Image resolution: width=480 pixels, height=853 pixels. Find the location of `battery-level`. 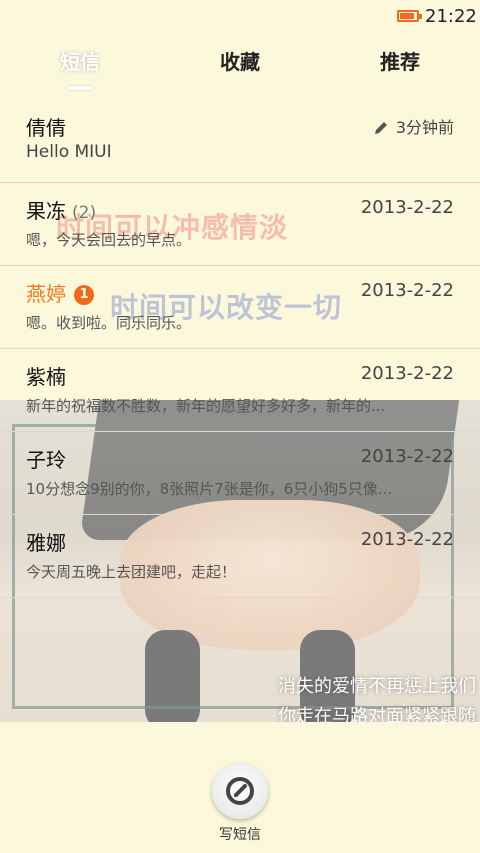

battery-level is located at coordinates (407, 16).